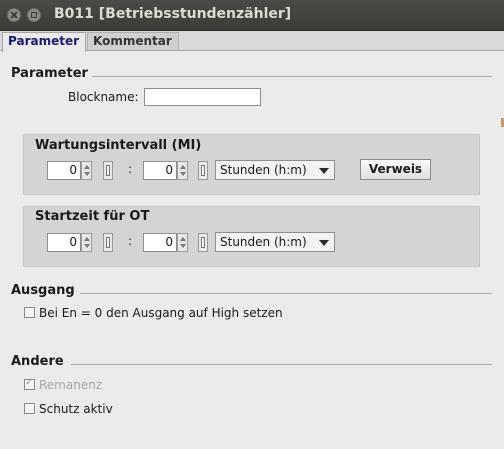 The image size is (504, 449). Describe the element at coordinates (49, 73) in the screenshot. I see `section-parameter-heading: Parameter` at that location.